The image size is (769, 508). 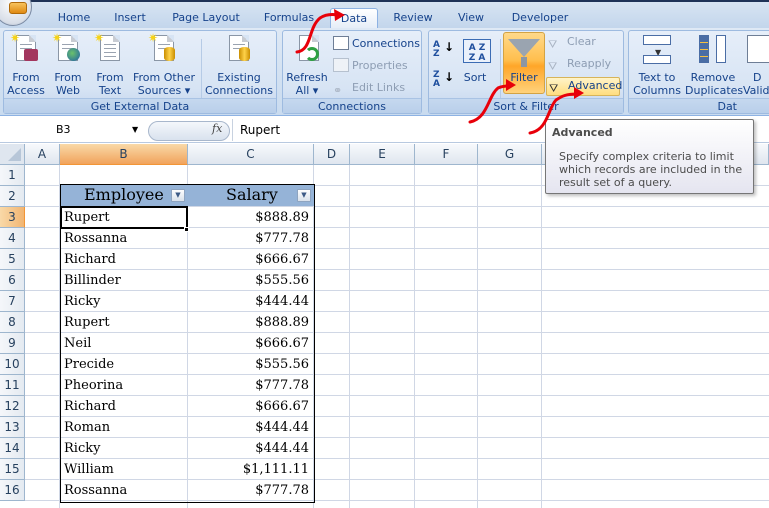 What do you see at coordinates (124, 217) in the screenshot?
I see `active-cell-b3` at bounding box center [124, 217].